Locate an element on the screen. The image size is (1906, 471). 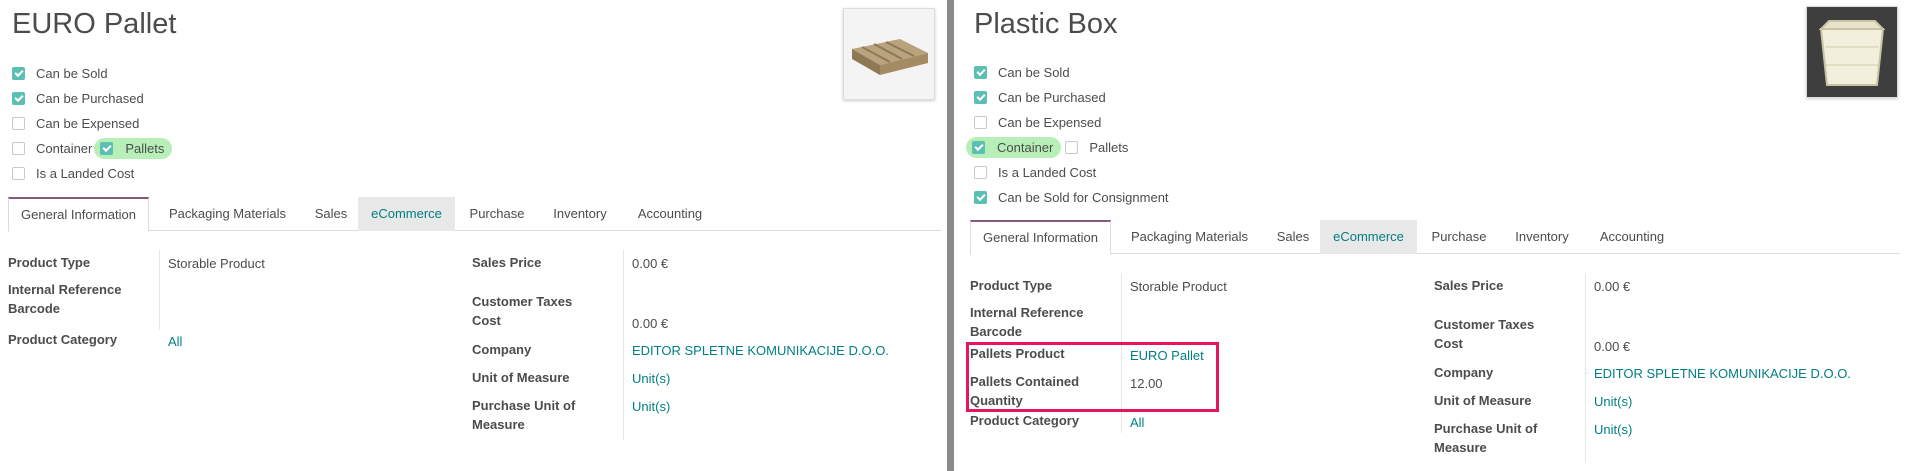
wooden-pallet-icon is located at coordinates (890, 57).